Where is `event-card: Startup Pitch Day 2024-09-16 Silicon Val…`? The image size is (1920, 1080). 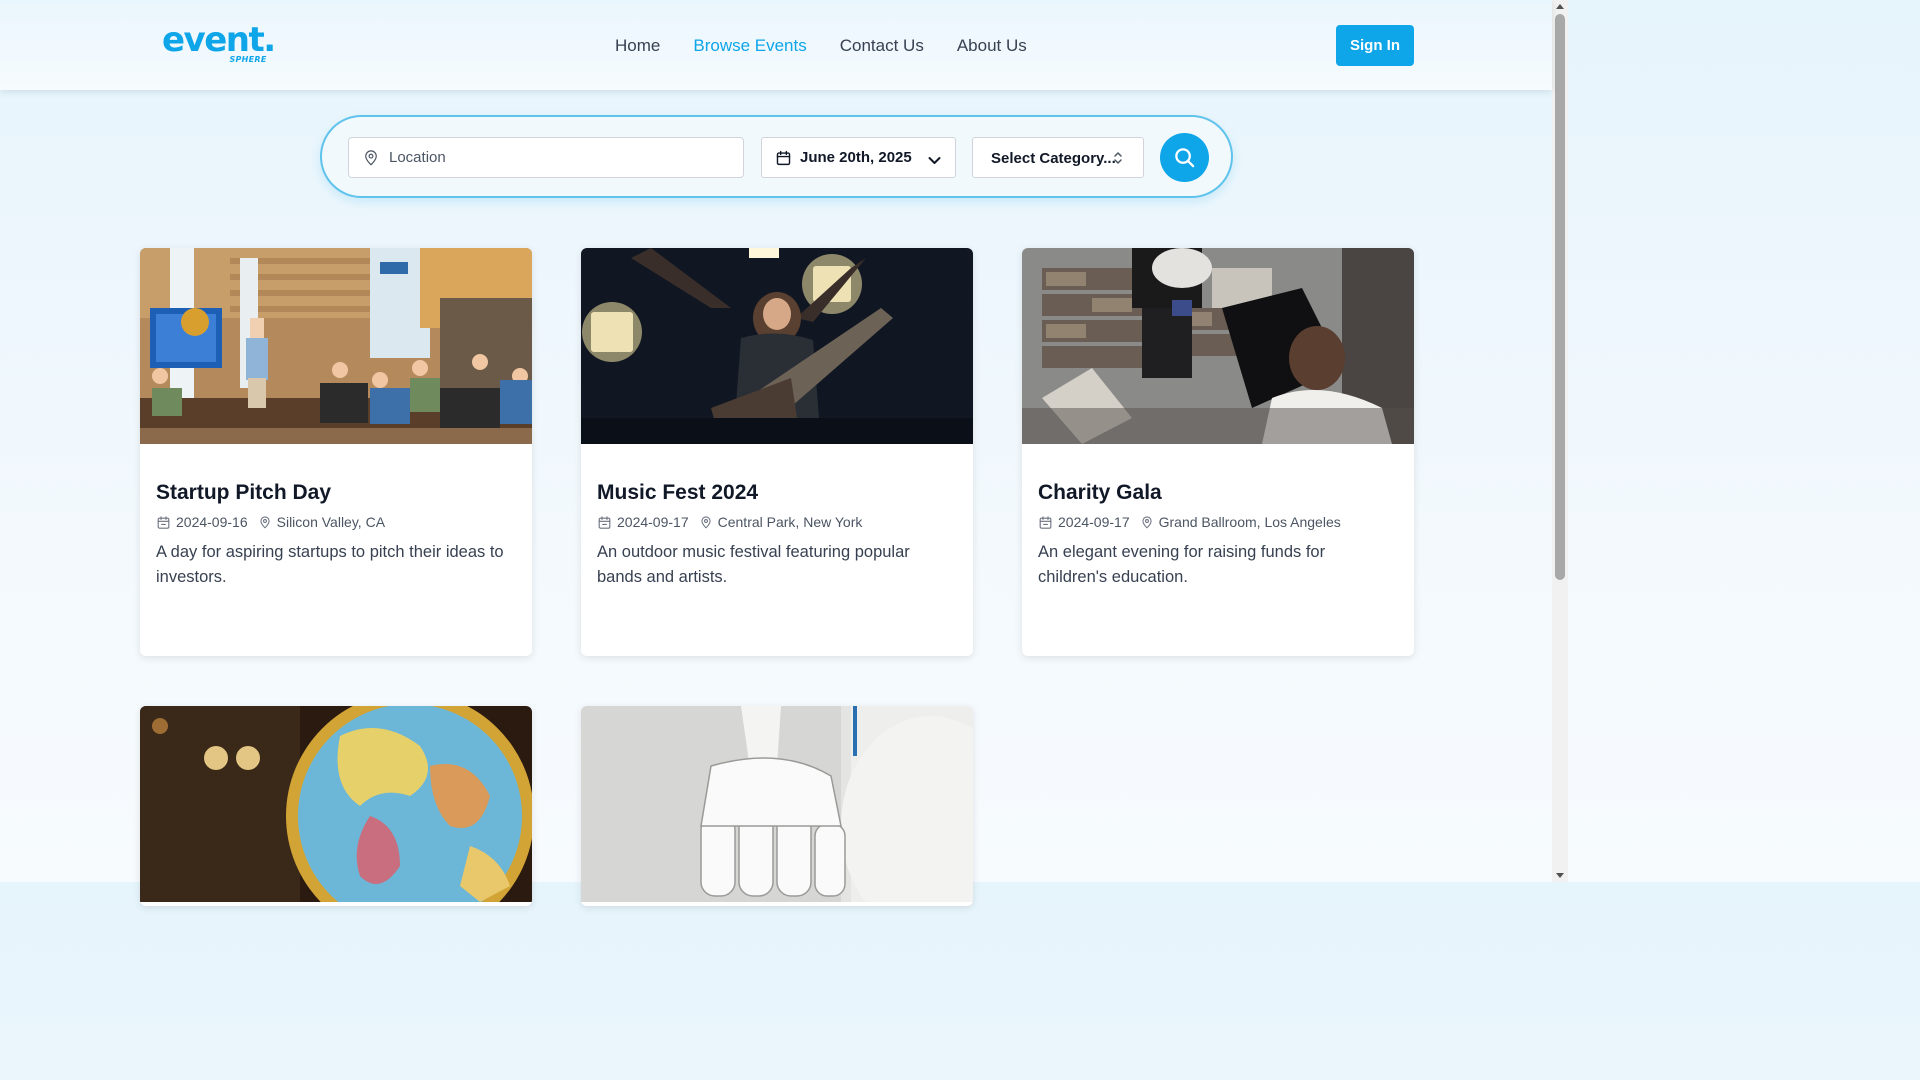 event-card: Startup Pitch Day 2024-09-16 Silicon Val… is located at coordinates (336, 452).